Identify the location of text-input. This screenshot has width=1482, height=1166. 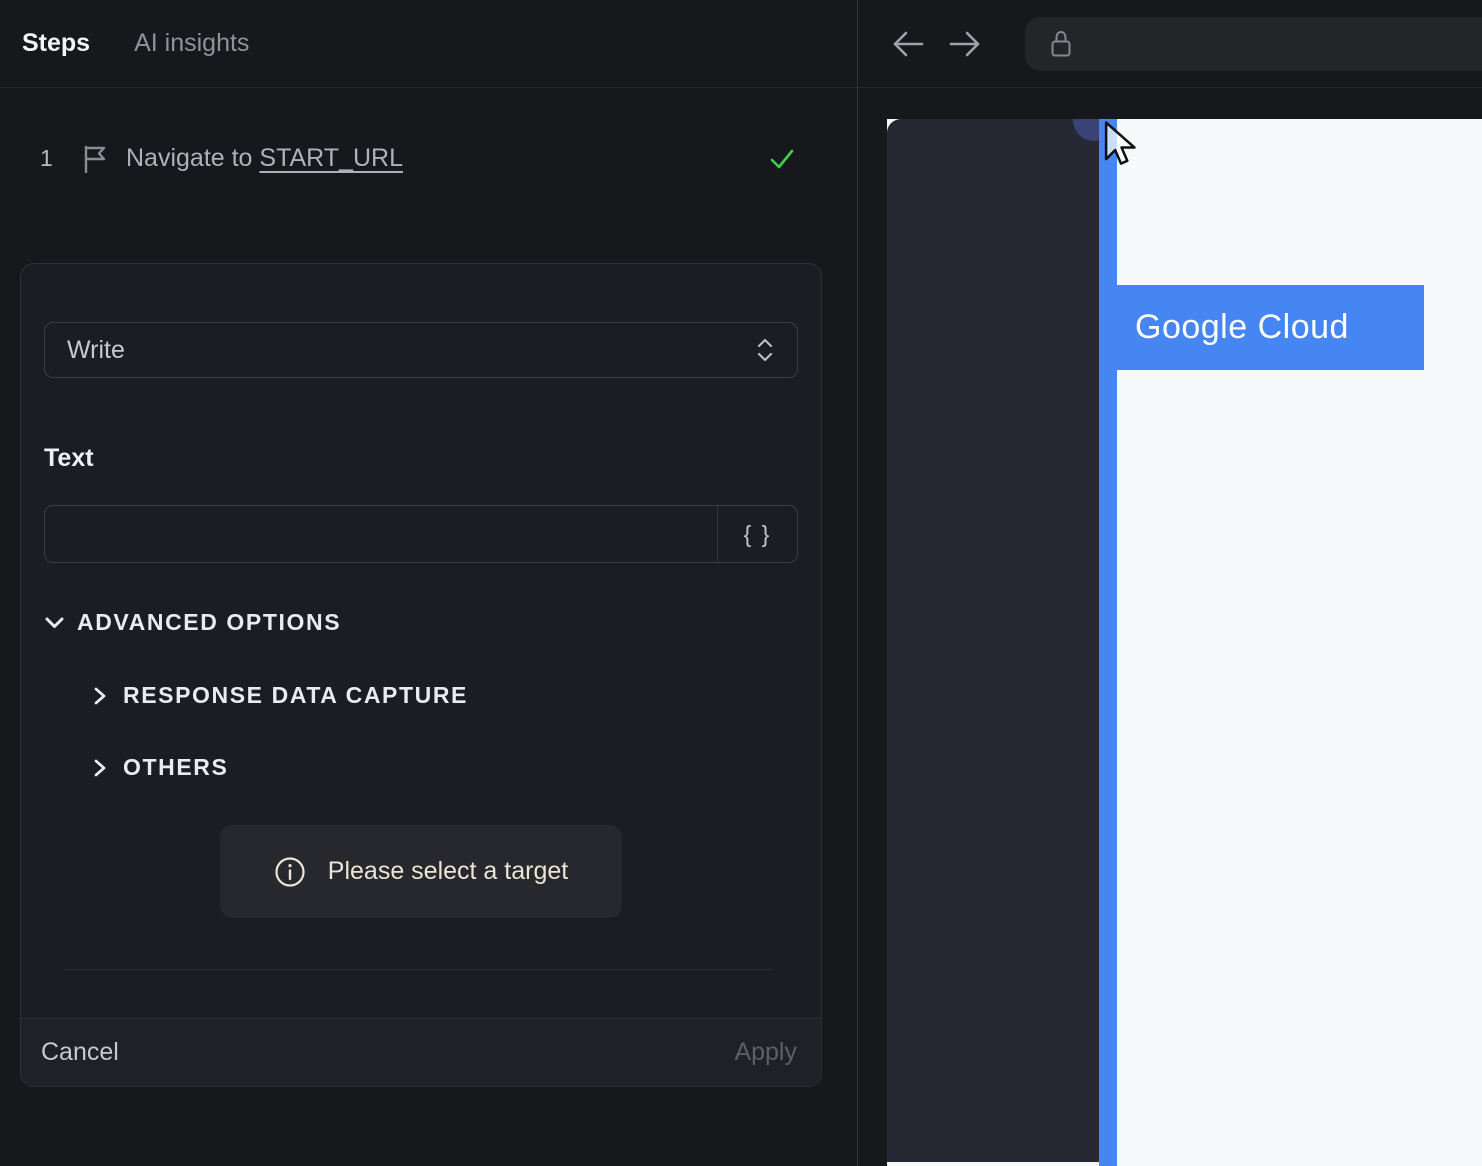
(381, 534).